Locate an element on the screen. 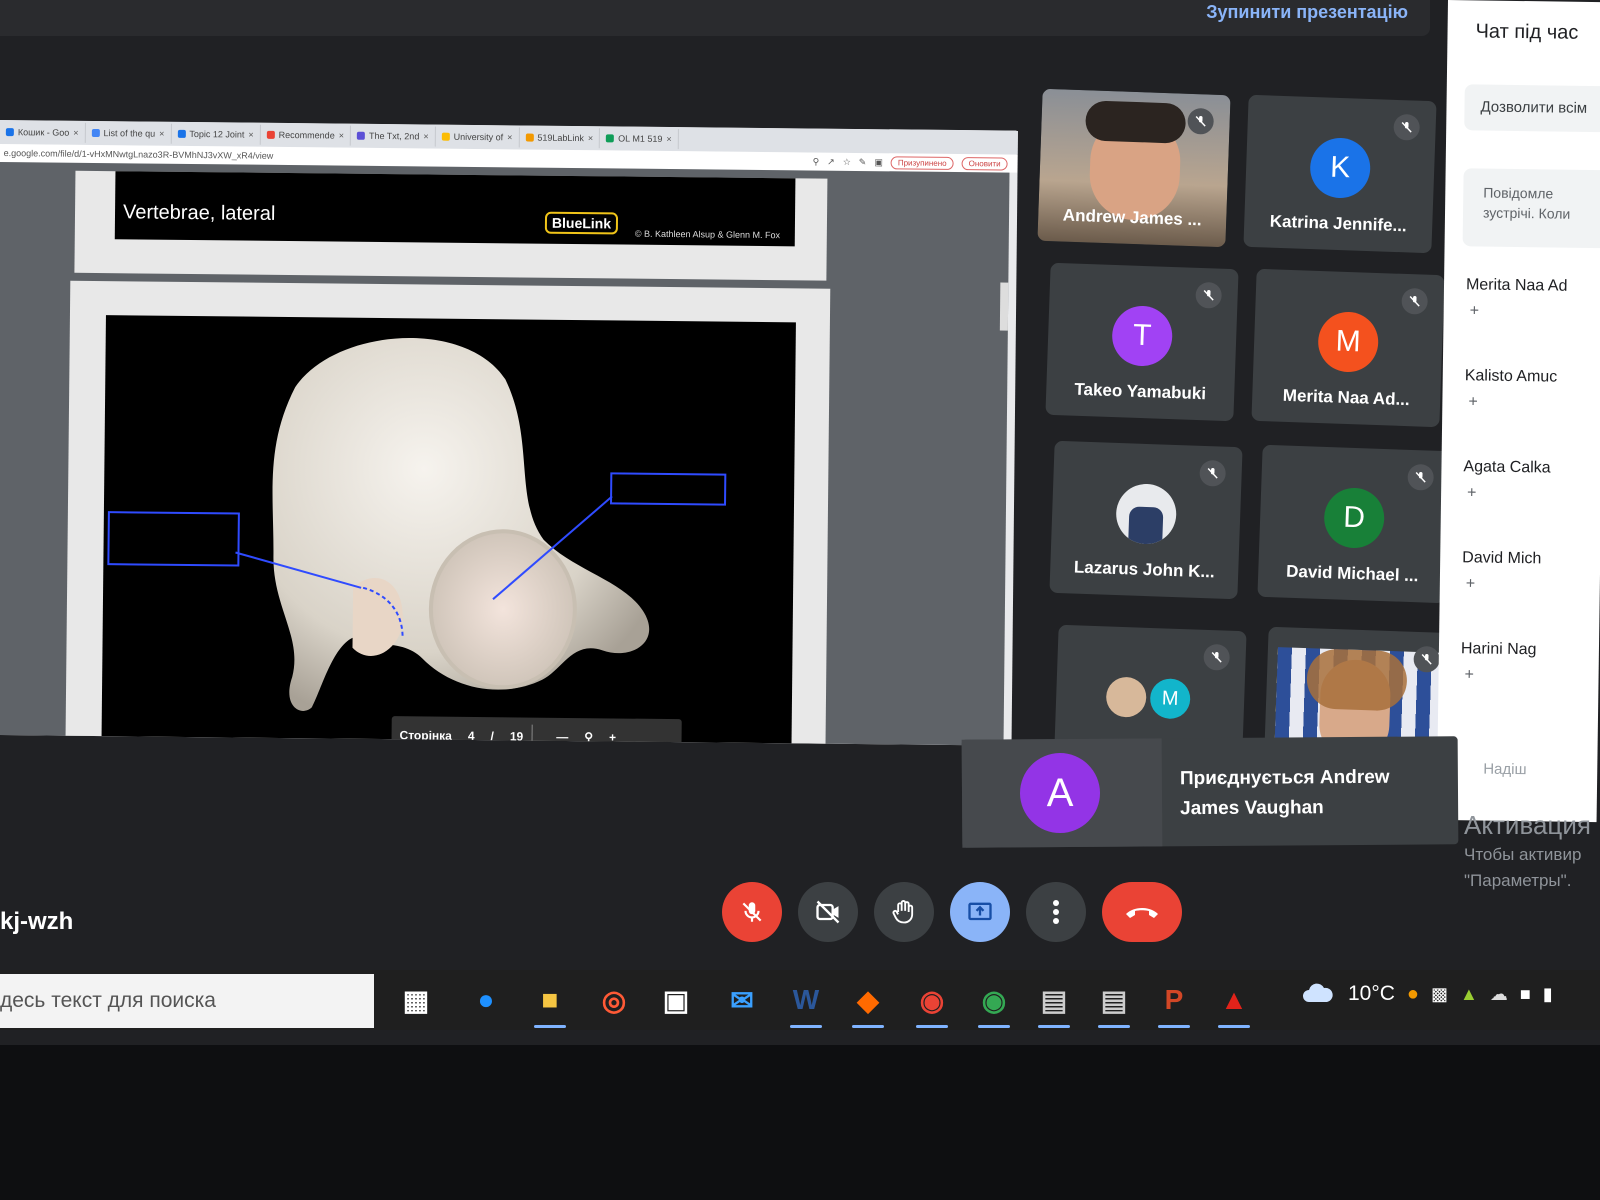  word-icon: W is located at coordinates (806, 1004).